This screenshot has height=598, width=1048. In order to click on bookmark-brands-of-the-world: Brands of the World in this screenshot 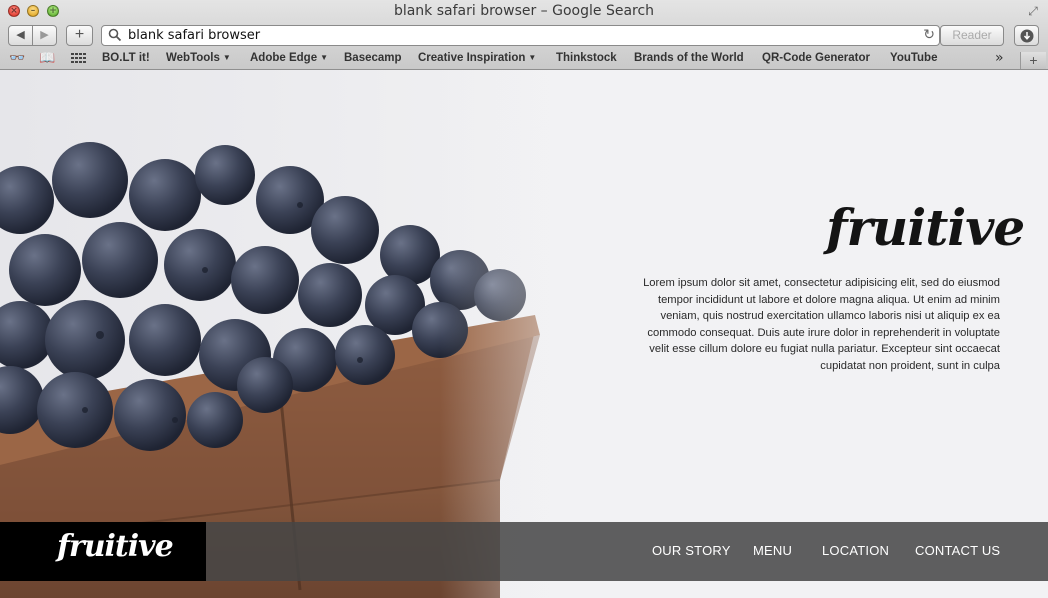, I will do `click(689, 58)`.